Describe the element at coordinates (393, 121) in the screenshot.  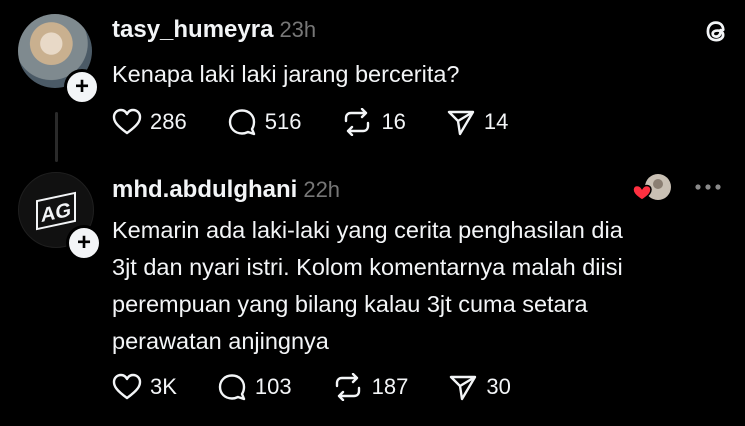
I see `repost-count: 16` at that location.